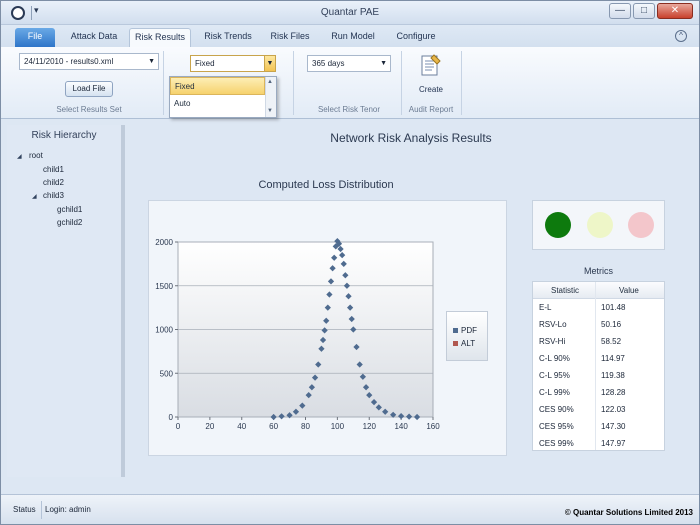  Describe the element at coordinates (205, 63) in the screenshot. I see `mode-value: Fixed` at that location.